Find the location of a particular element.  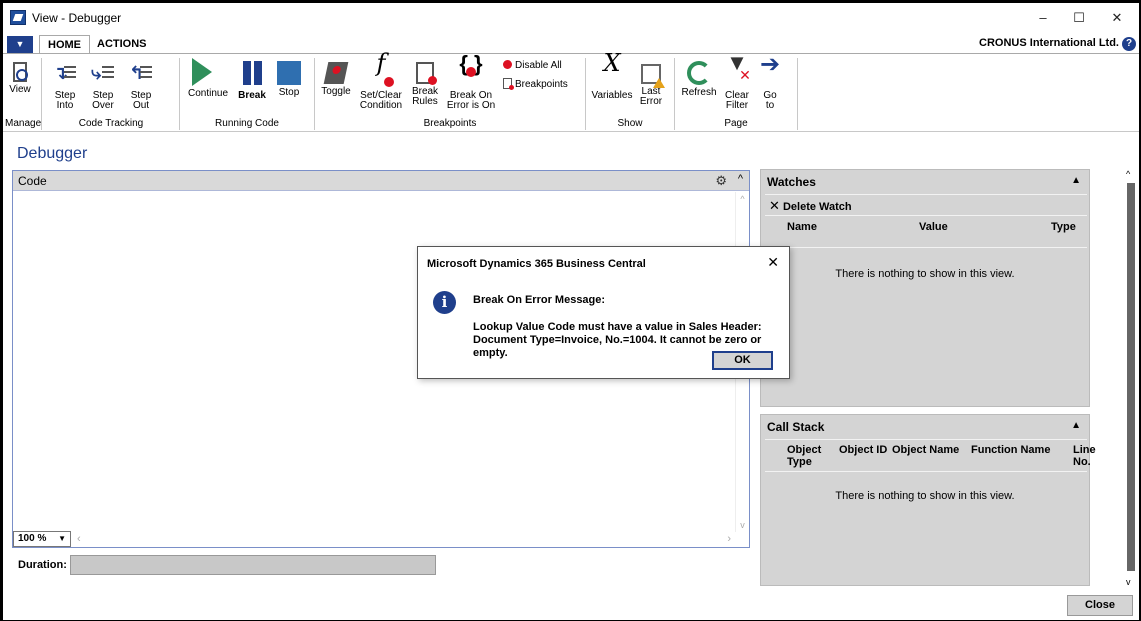

stop-button: Stop is located at coordinates (289, 78).